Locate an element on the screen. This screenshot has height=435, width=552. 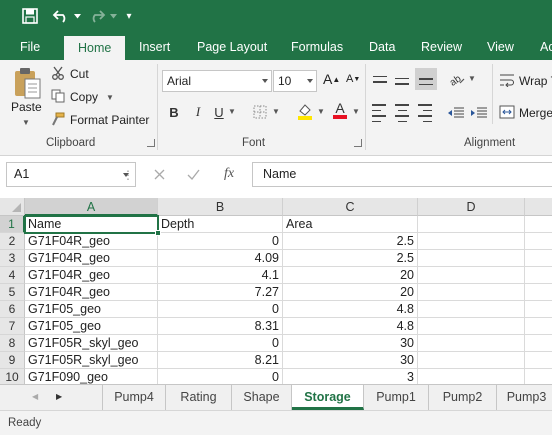
enter-icon is located at coordinates (193, 174).